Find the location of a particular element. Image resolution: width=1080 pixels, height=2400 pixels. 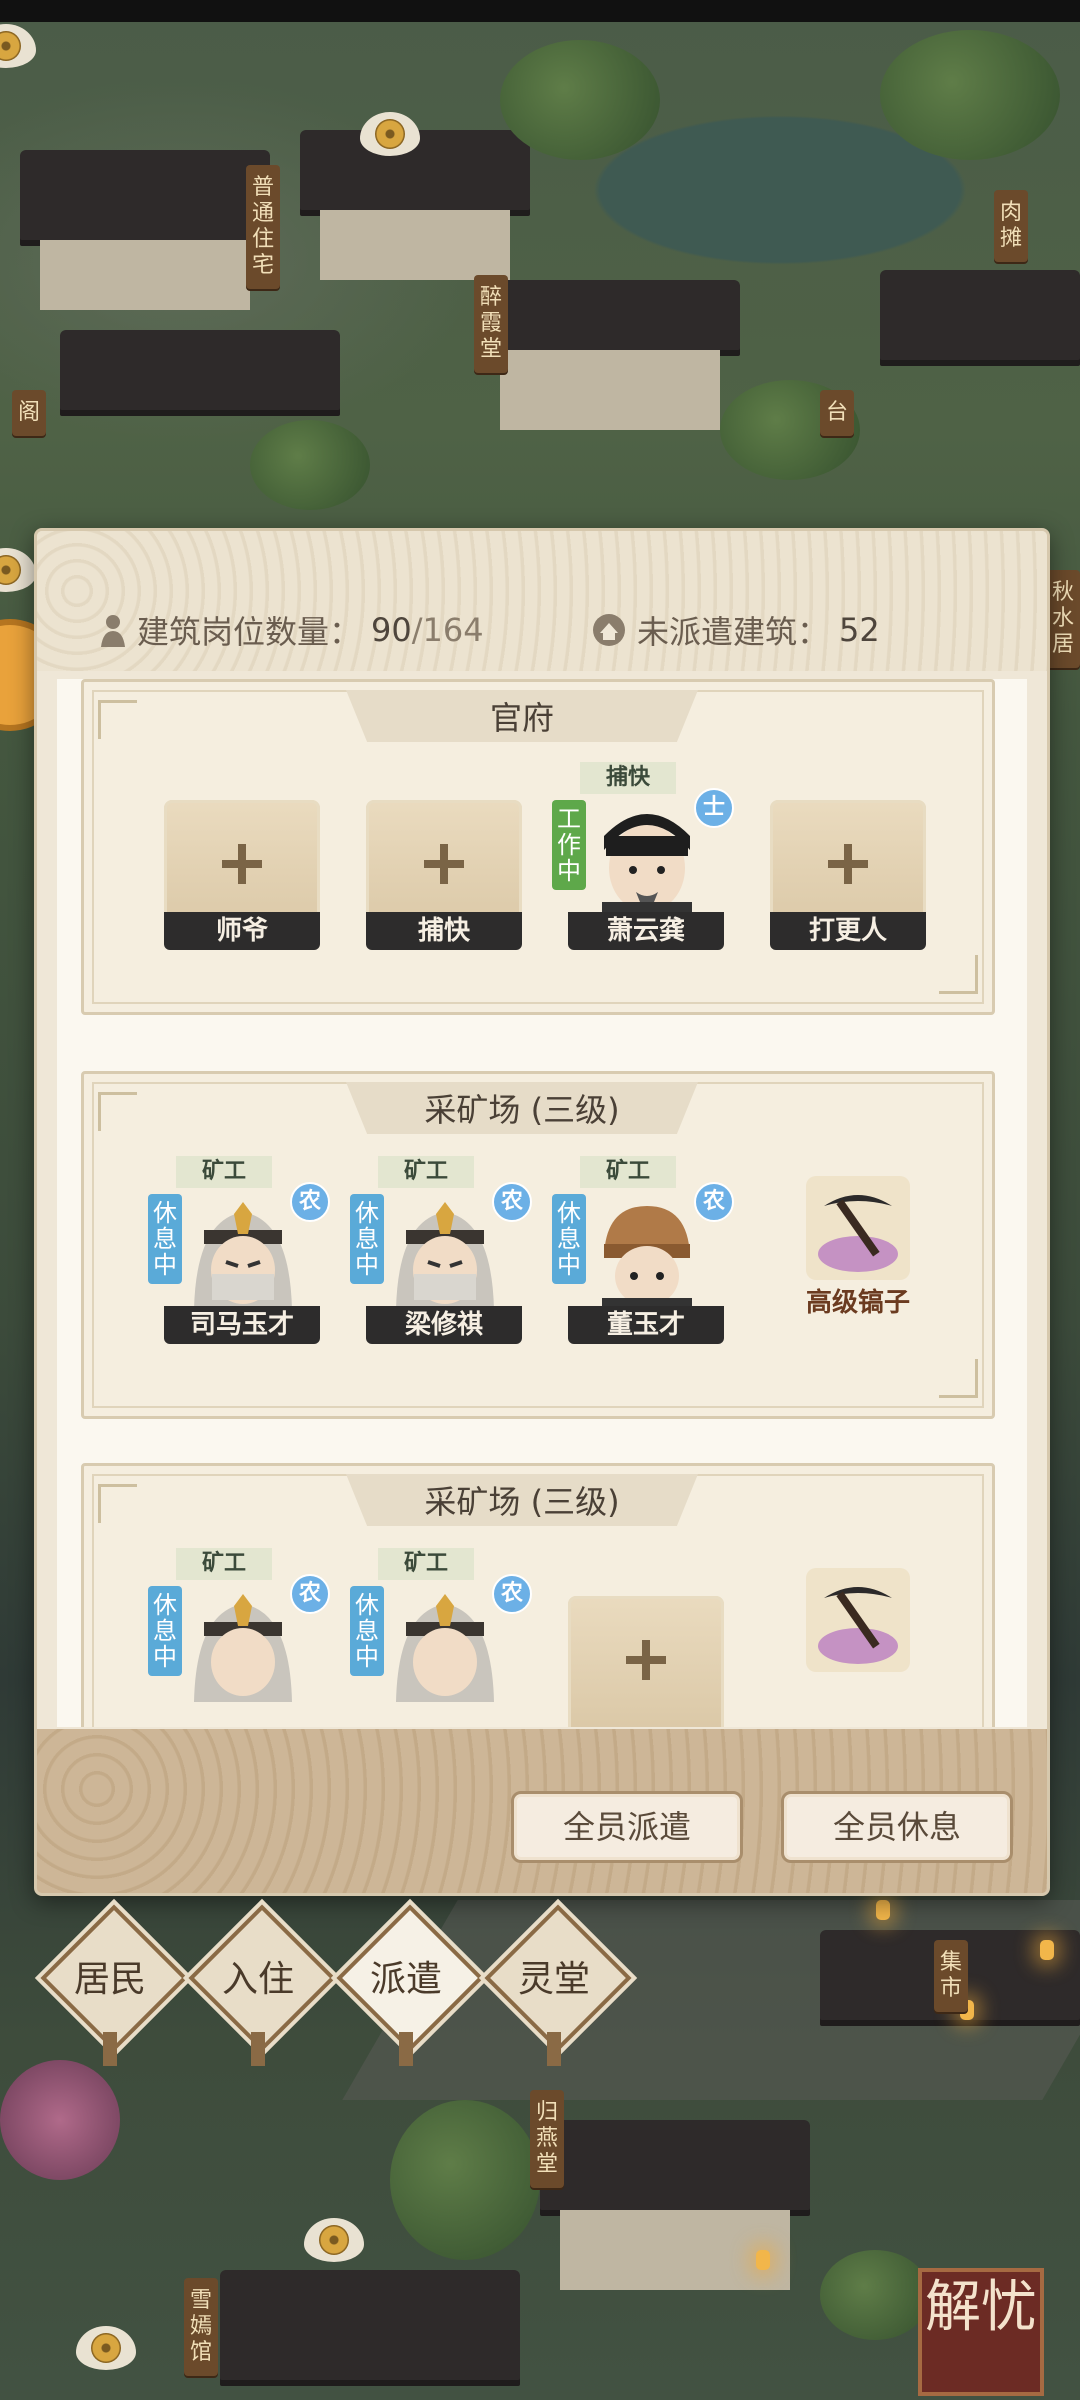

menu-dispatch: 派遣 is located at coordinates (410, 1985).